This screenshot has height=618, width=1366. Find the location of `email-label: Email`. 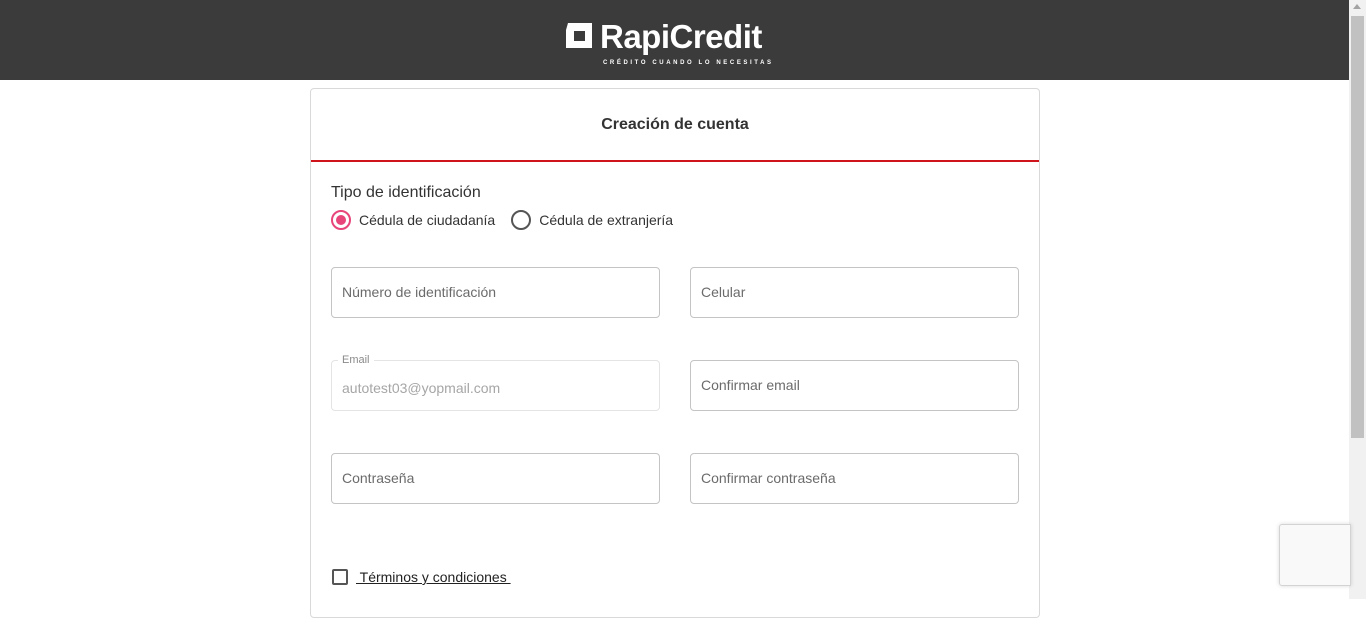

email-label: Email is located at coordinates (356, 360).